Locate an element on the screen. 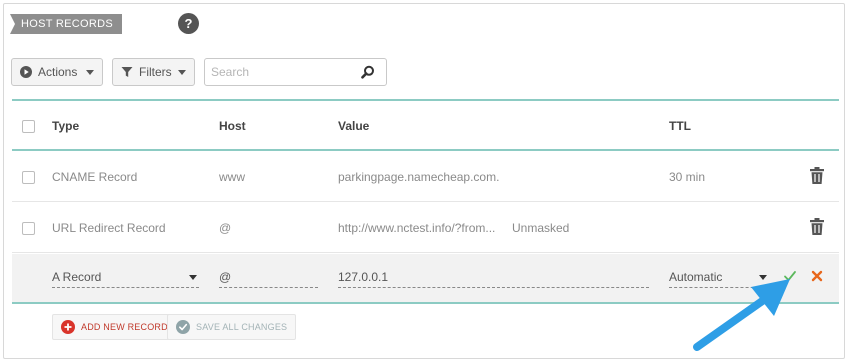 This screenshot has height=362, width=848. column-header-ttl: TTL is located at coordinates (680, 126).